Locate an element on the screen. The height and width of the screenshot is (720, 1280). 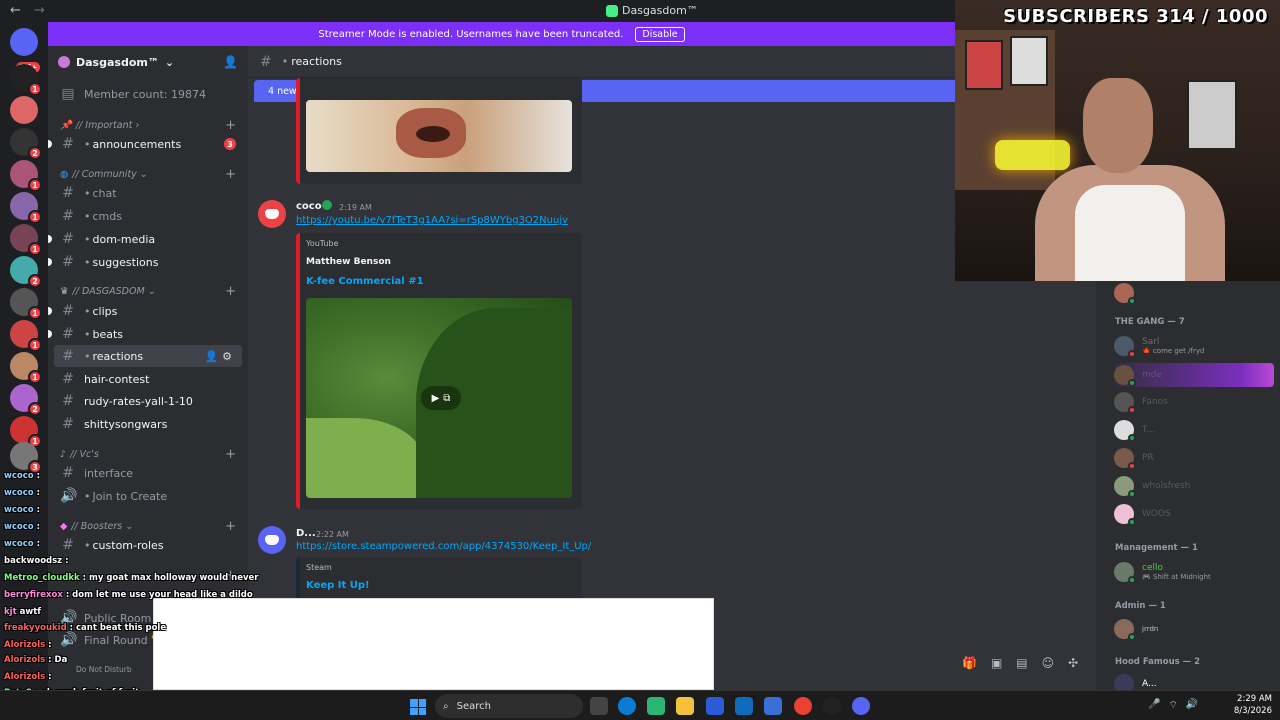
channel-chat: # • chat is located at coordinates (148, 193).